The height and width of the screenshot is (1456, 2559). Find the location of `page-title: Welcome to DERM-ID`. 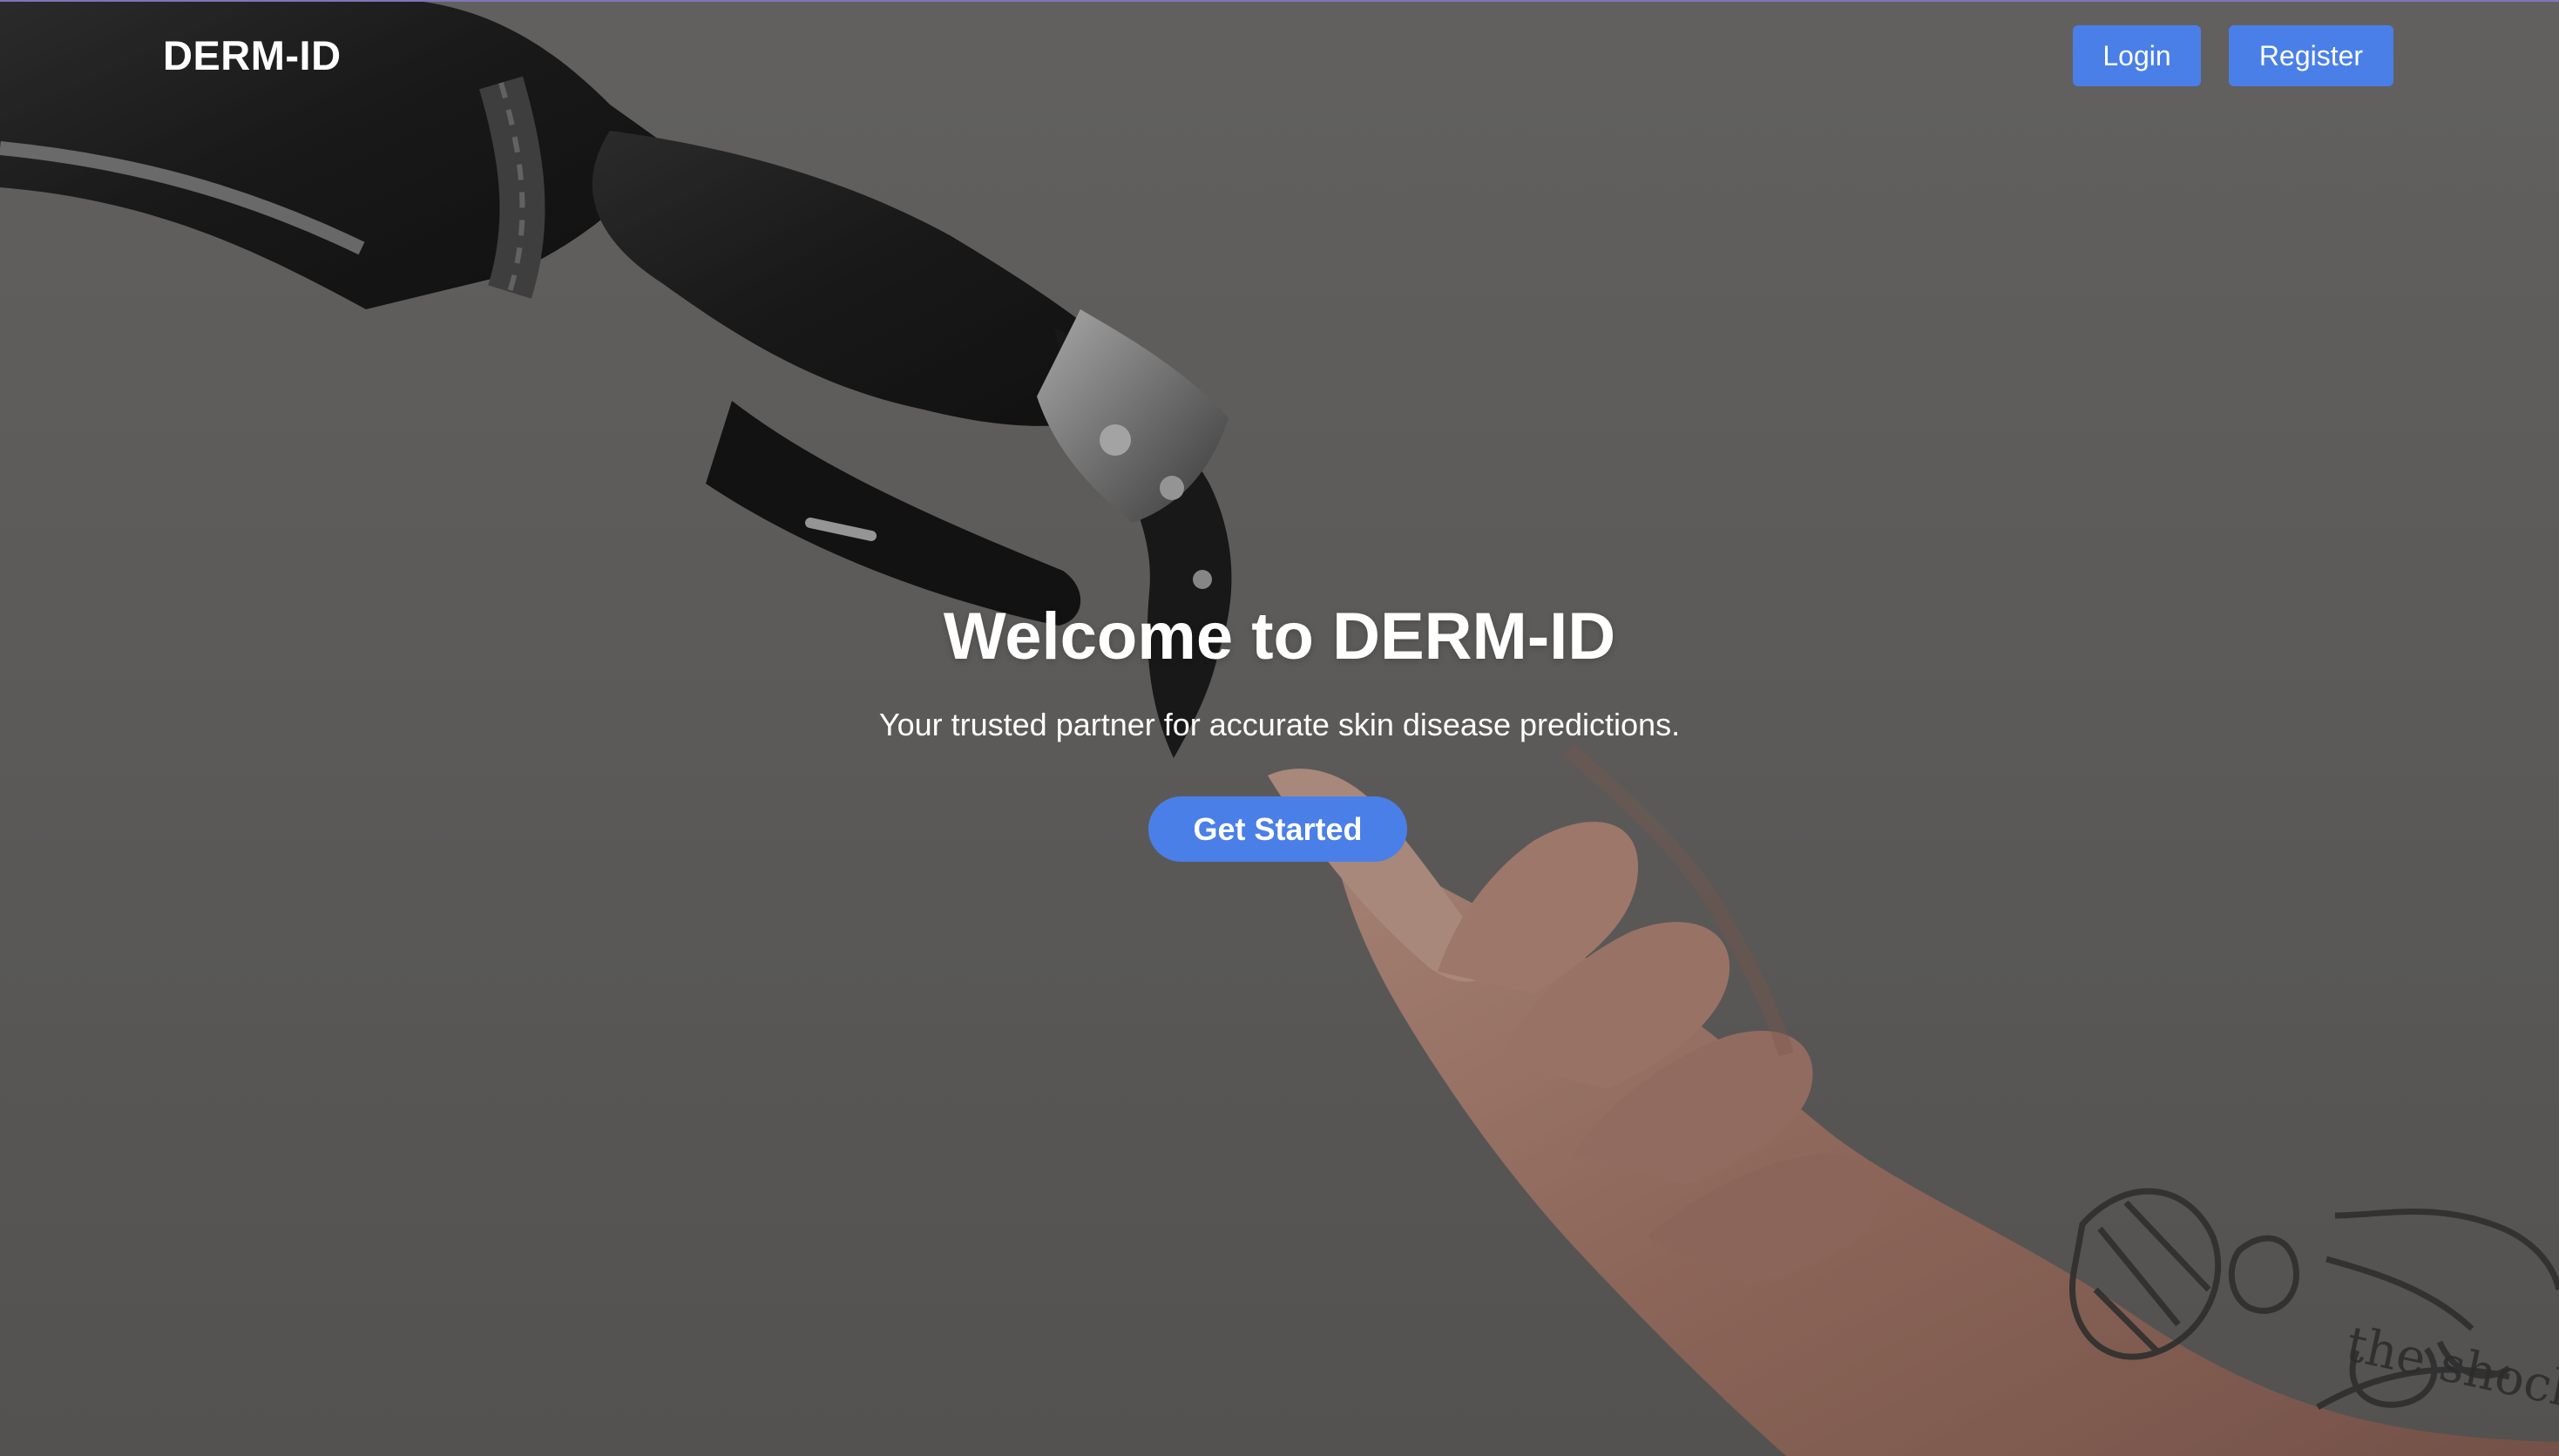

page-title: Welcome to DERM-ID is located at coordinates (1279, 636).